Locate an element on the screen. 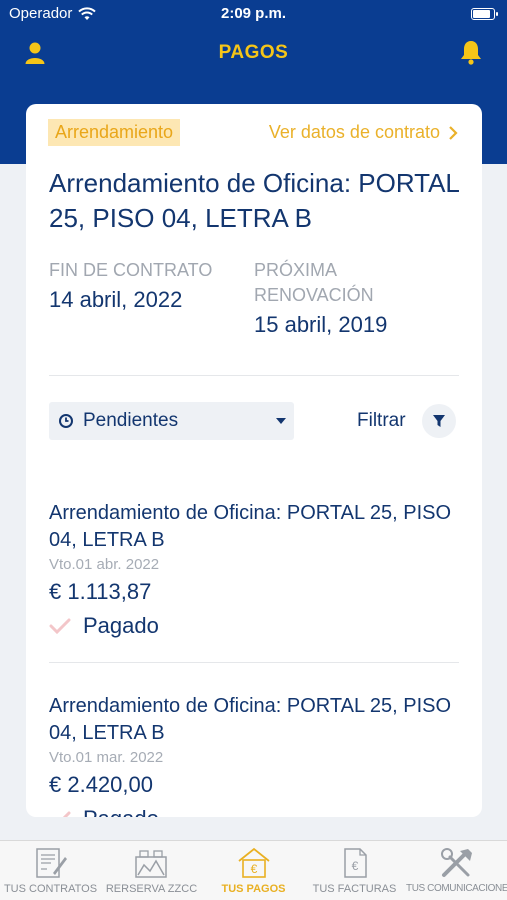 The image size is (507, 900). tab-payments: € TUS PAGOS is located at coordinates (253, 873).